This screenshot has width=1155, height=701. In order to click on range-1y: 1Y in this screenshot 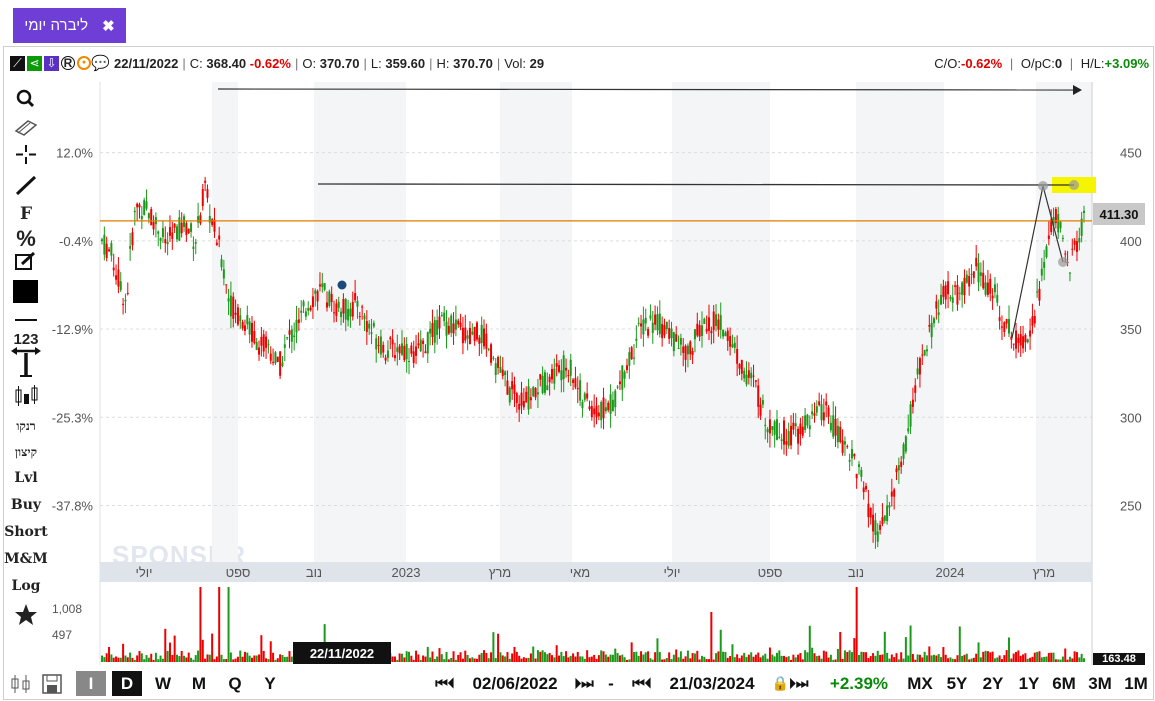, I will do `click(1029, 683)`.